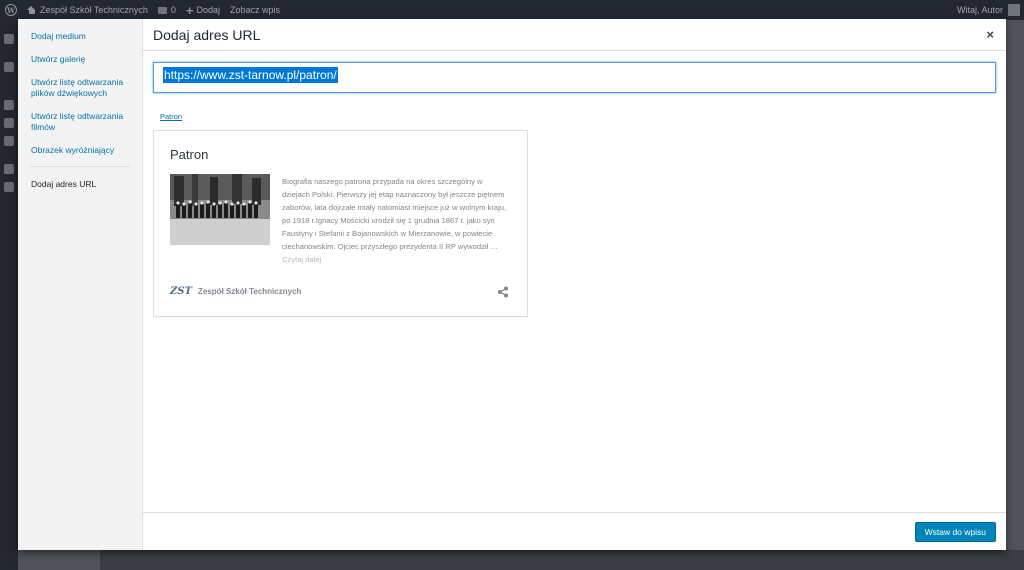 This screenshot has height=570, width=1024. I want to click on insert-into-post-button: Wstaw do wpisu, so click(955, 532).